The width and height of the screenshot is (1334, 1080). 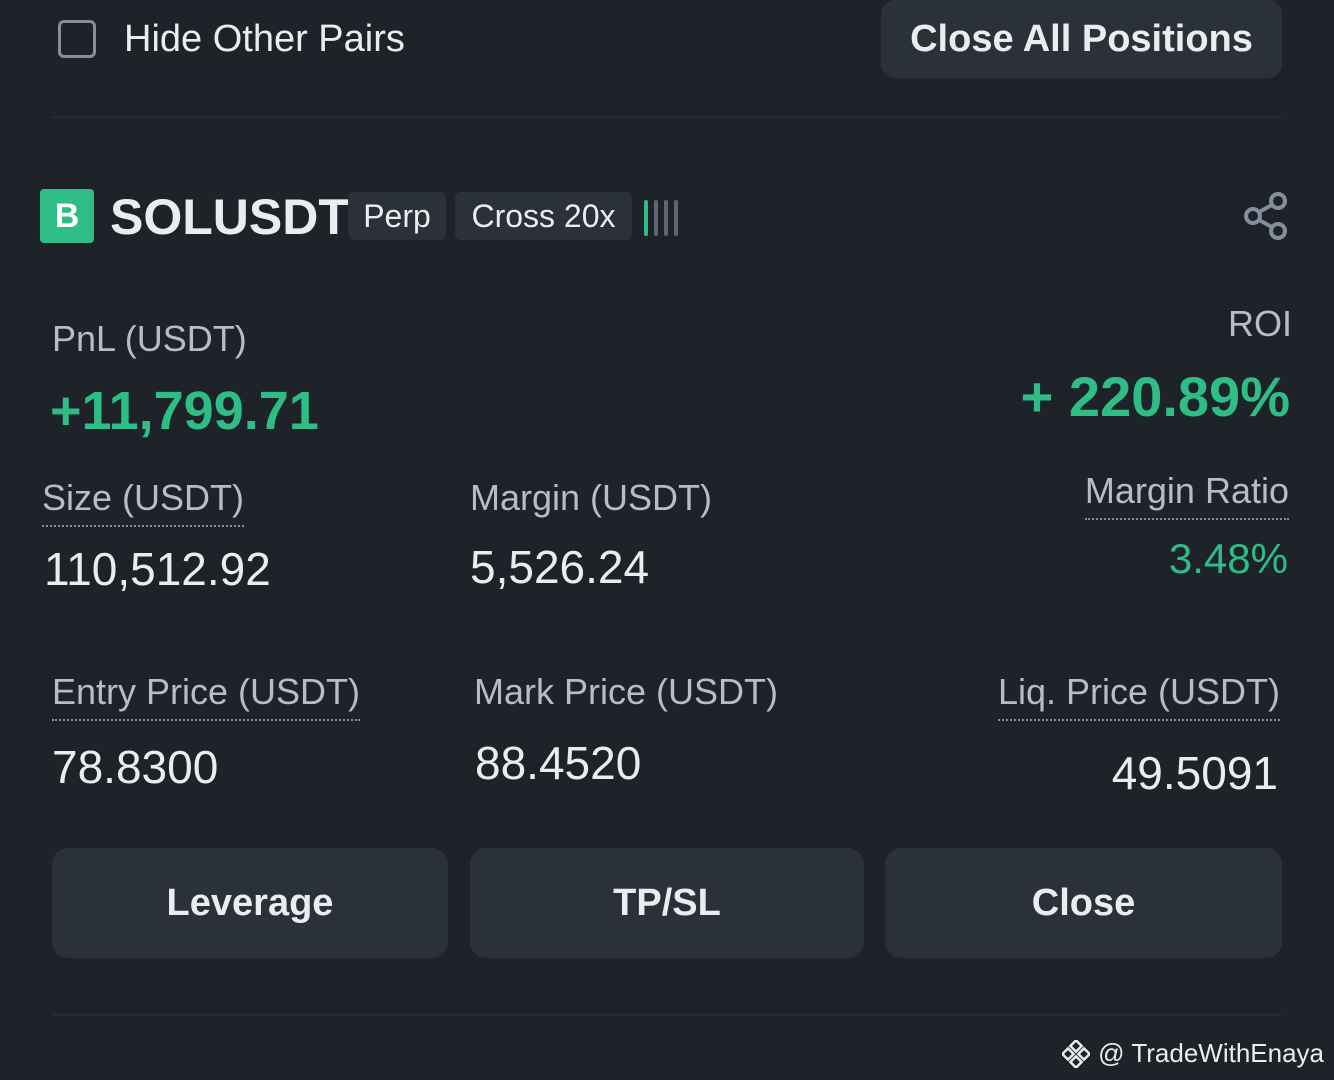 What do you see at coordinates (558, 763) in the screenshot?
I see `mark-price-value: 88.4520` at bounding box center [558, 763].